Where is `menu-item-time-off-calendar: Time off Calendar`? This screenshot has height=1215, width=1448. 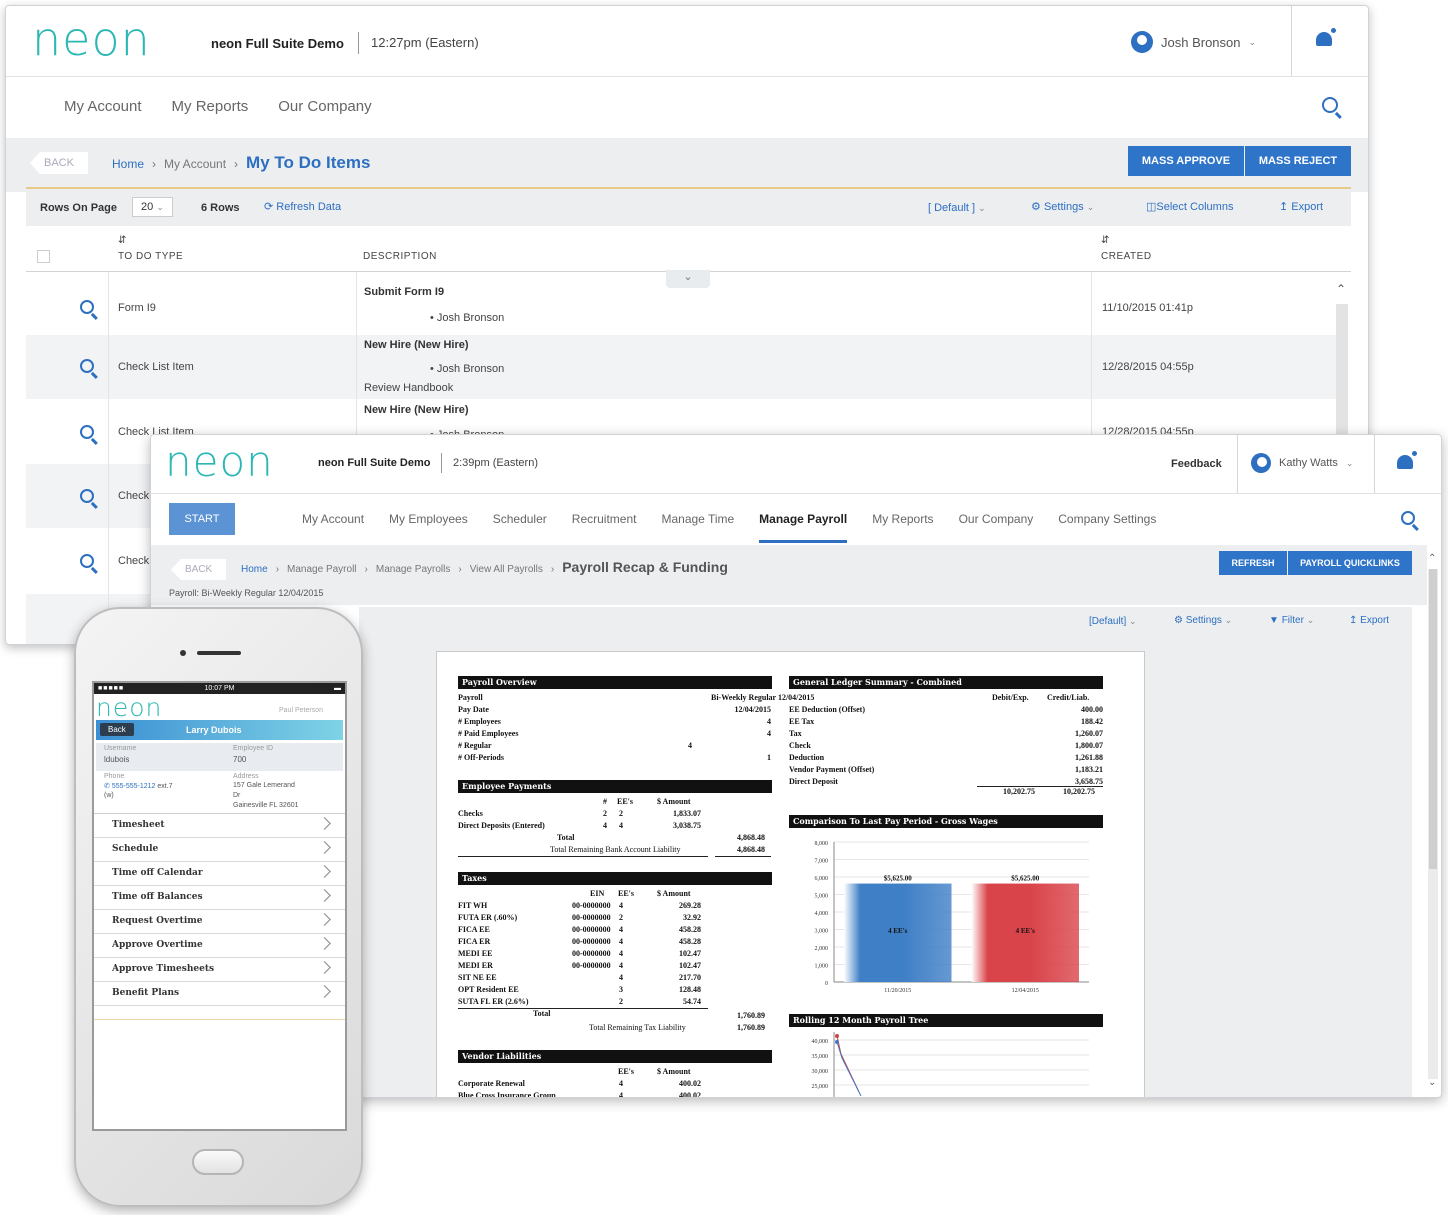
menu-item-time-off-calendar: Time off Calendar is located at coordinates (219, 874).